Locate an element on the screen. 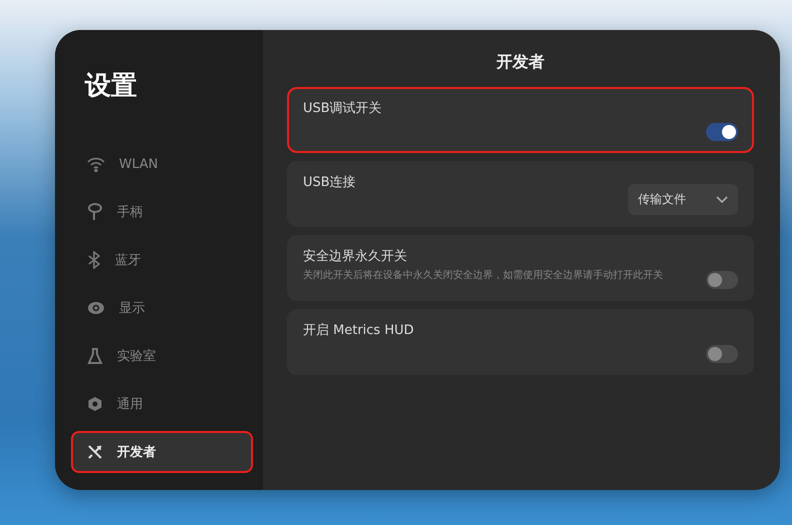  eye-icon is located at coordinates (96, 308).